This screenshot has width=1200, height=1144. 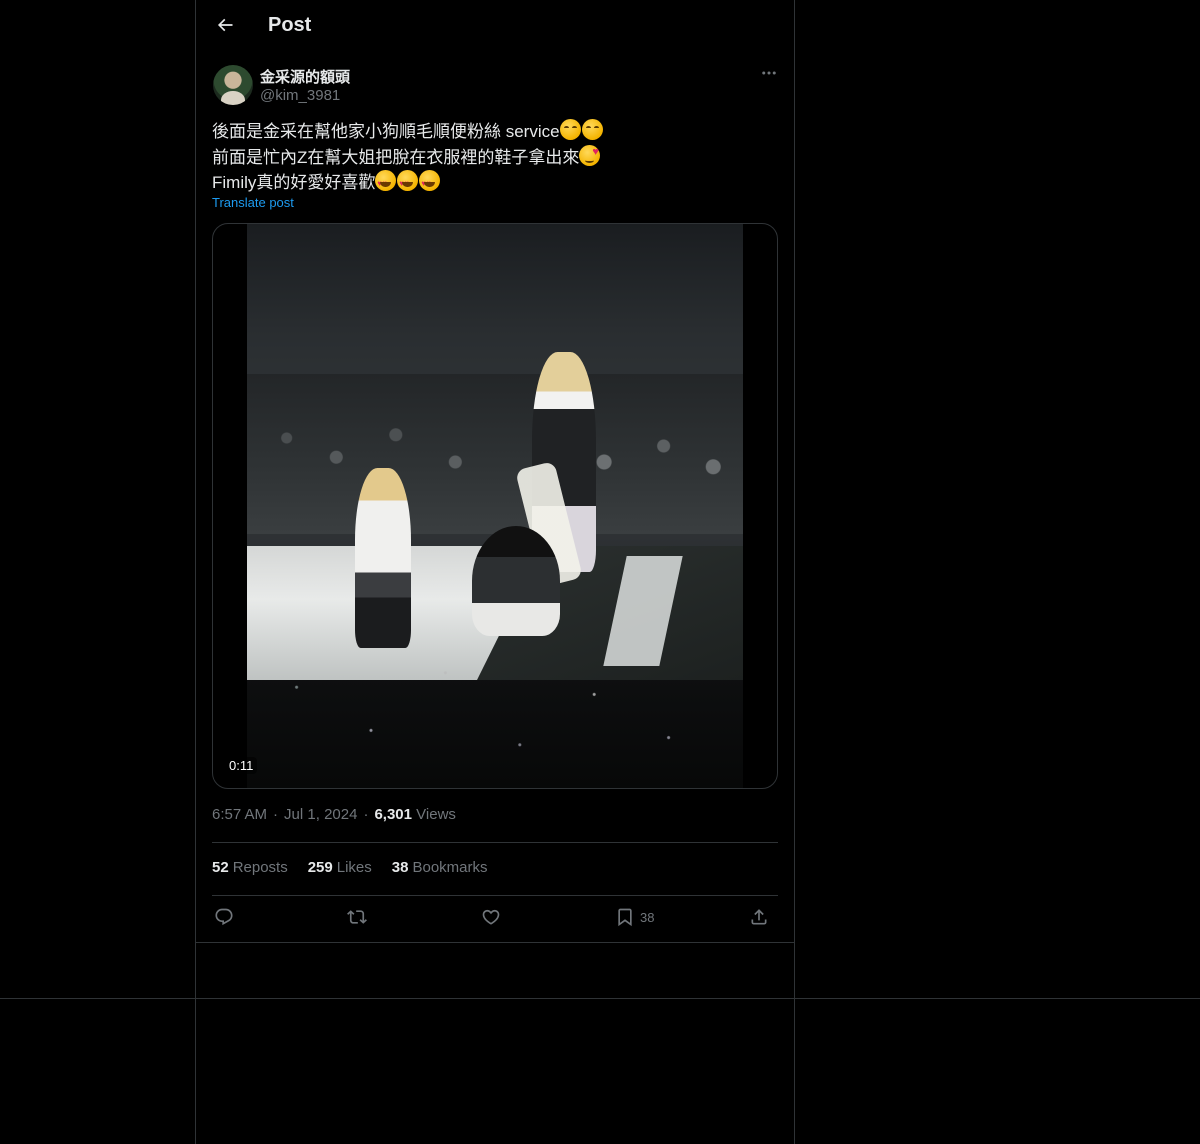 I want to click on share-icon, so click(x=759, y=917).